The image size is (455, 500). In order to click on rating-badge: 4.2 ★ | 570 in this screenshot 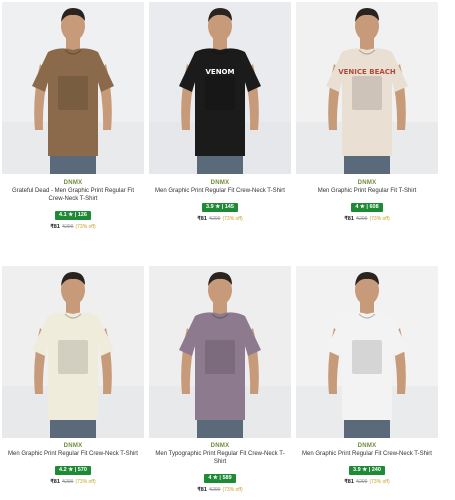, I will do `click(73, 470)`.